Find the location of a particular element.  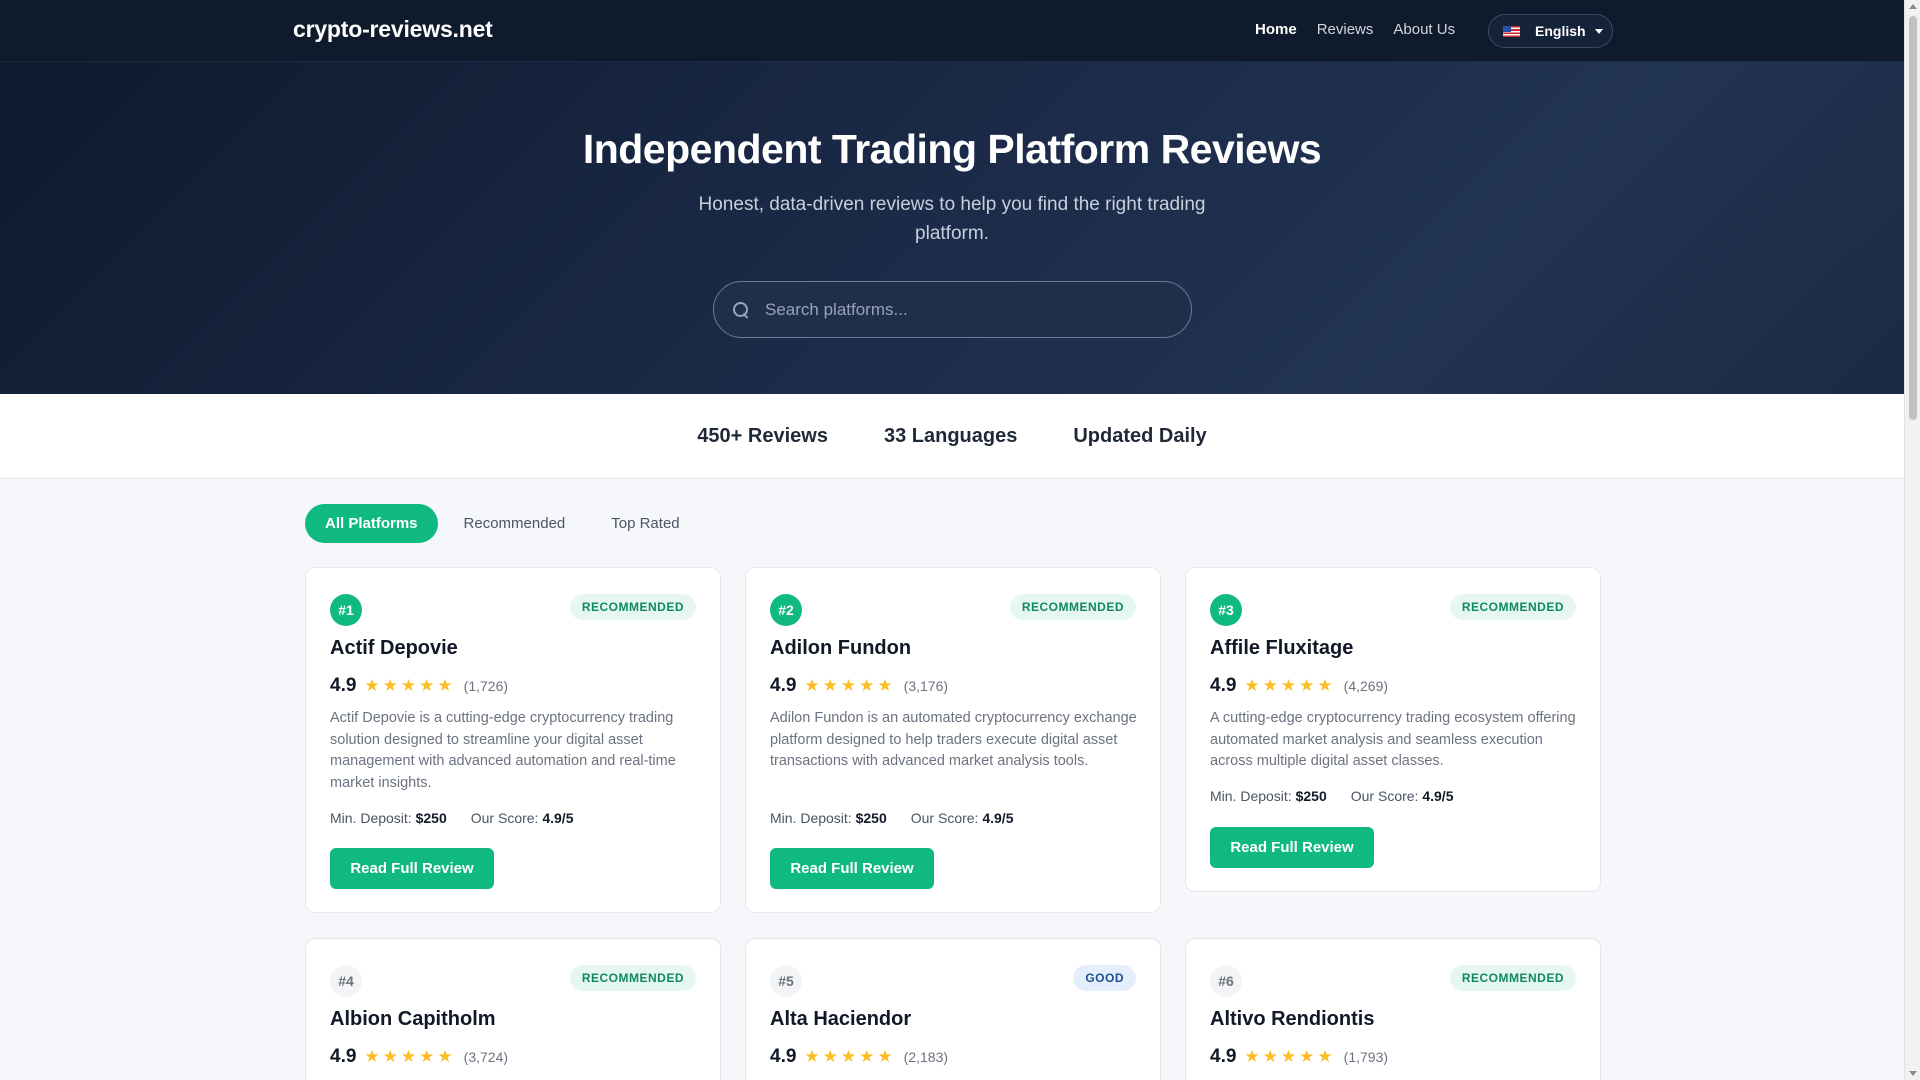

platform-name: Alta Haciendor is located at coordinates (840, 1019).